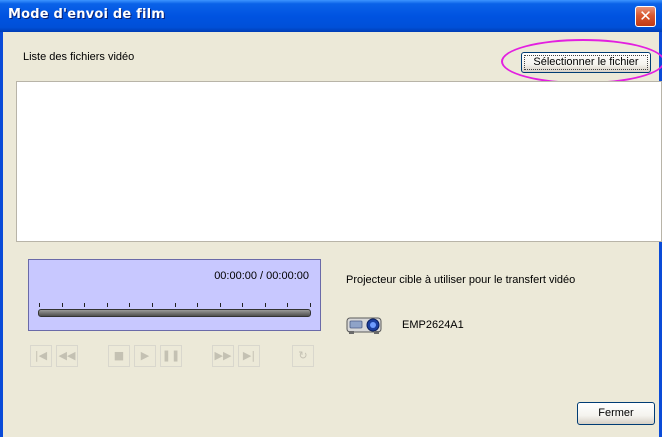 This screenshot has height=437, width=662. I want to click on projector-name: EMP2624A1, so click(433, 325).